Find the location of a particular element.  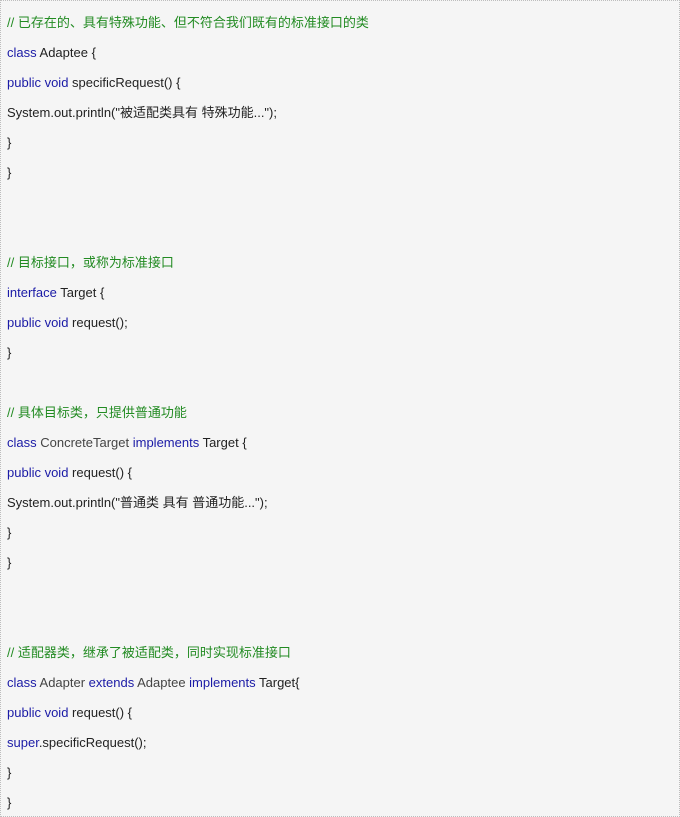

code-line: System.out.println("被适配类具有 特殊功能..."); is located at coordinates (142, 113).